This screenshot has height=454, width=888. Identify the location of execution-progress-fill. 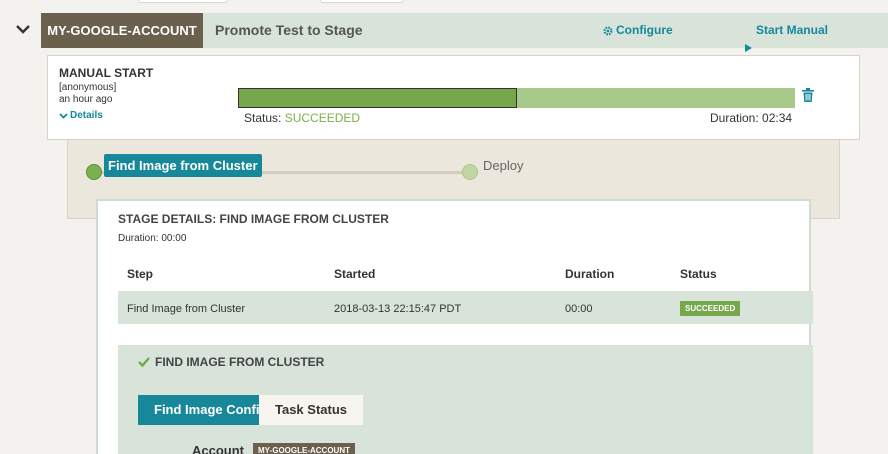
(377, 98).